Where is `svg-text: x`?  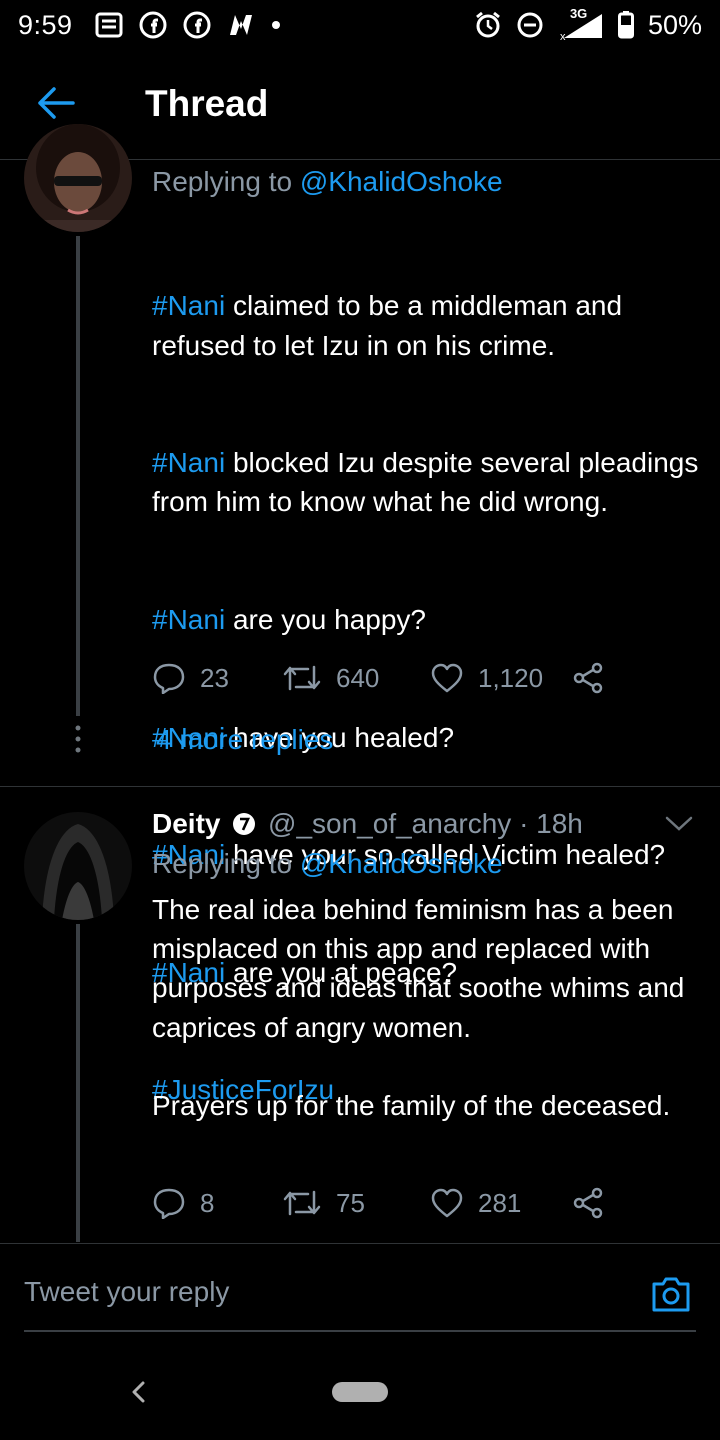 svg-text: x is located at coordinates (563, 35).